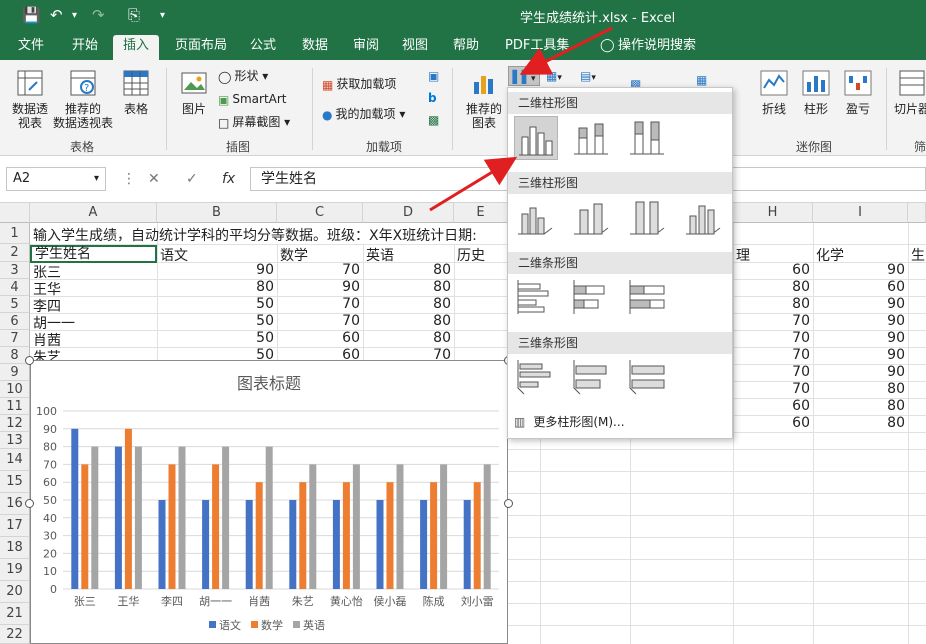 The height and width of the screenshot is (644, 926). I want to click on row-header: 22, so click(15, 634).